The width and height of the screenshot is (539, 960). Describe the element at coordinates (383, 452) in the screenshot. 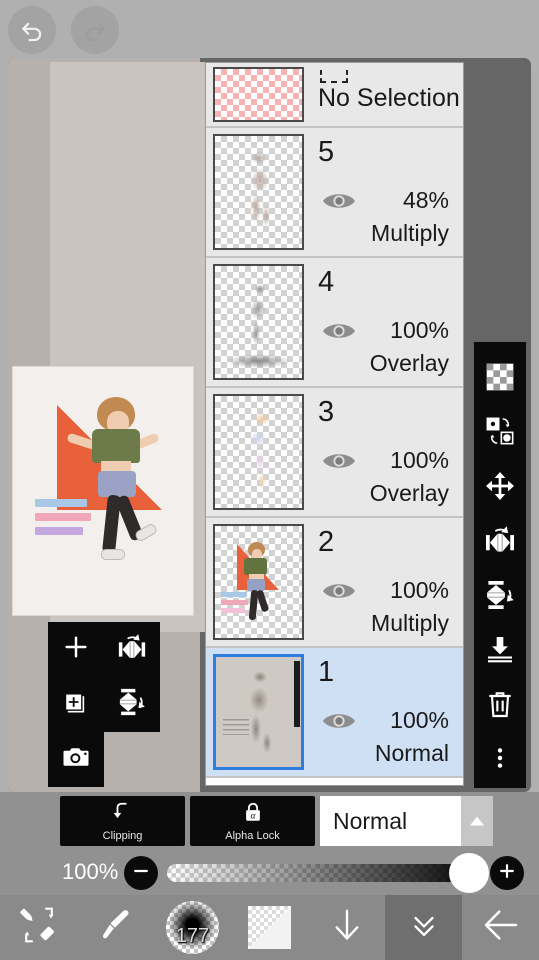

I see `layer-info: 3 100% Overlay` at that location.